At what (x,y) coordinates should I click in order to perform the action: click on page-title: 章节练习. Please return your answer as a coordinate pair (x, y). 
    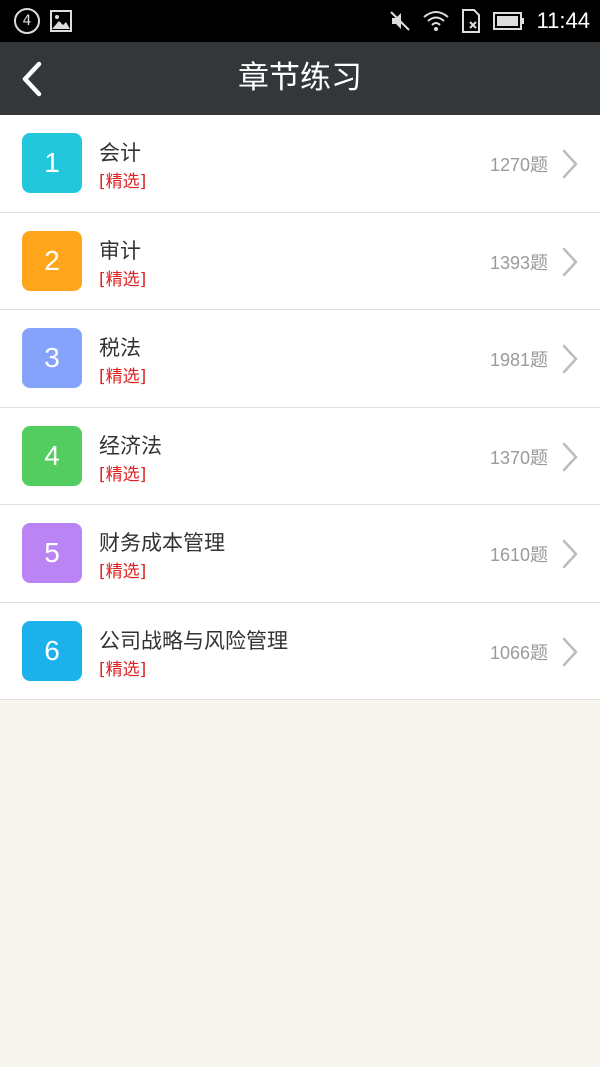
    Looking at the image, I should click on (300, 78).